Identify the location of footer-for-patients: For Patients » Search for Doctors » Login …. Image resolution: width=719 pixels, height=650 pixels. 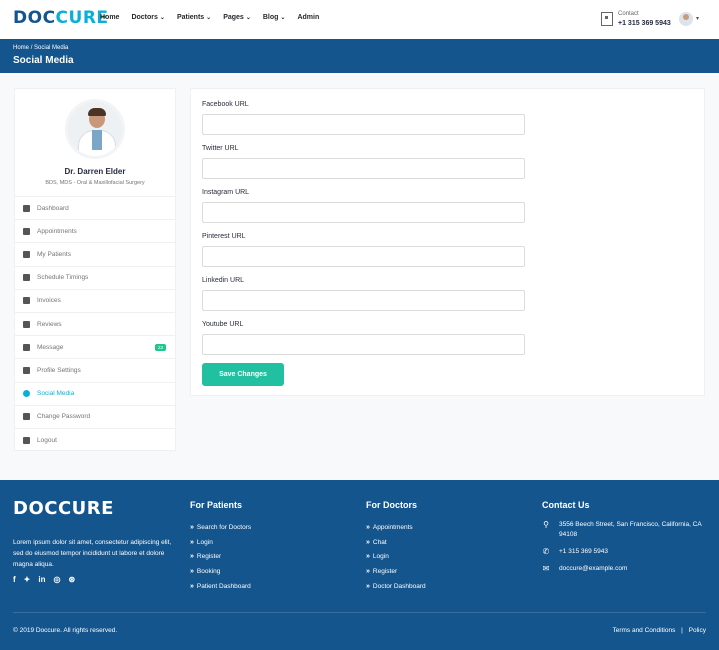
(220, 547).